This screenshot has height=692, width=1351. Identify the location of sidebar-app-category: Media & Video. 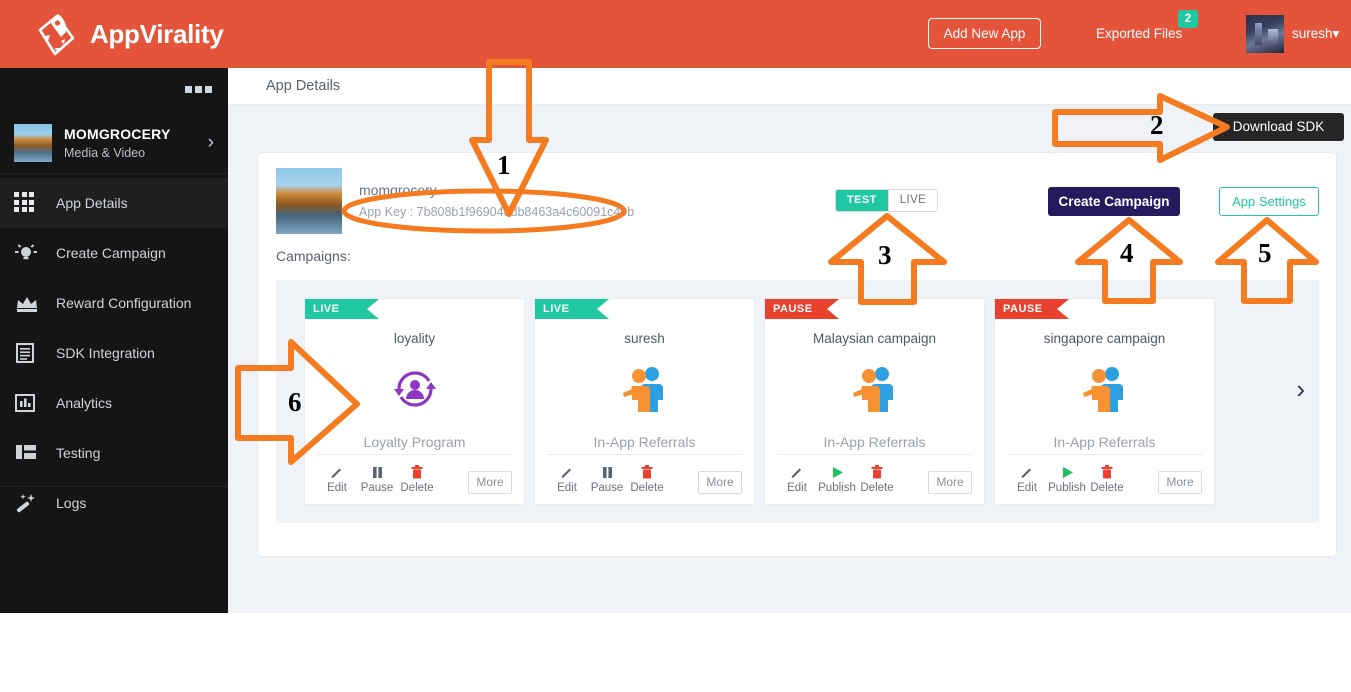
(105, 152).